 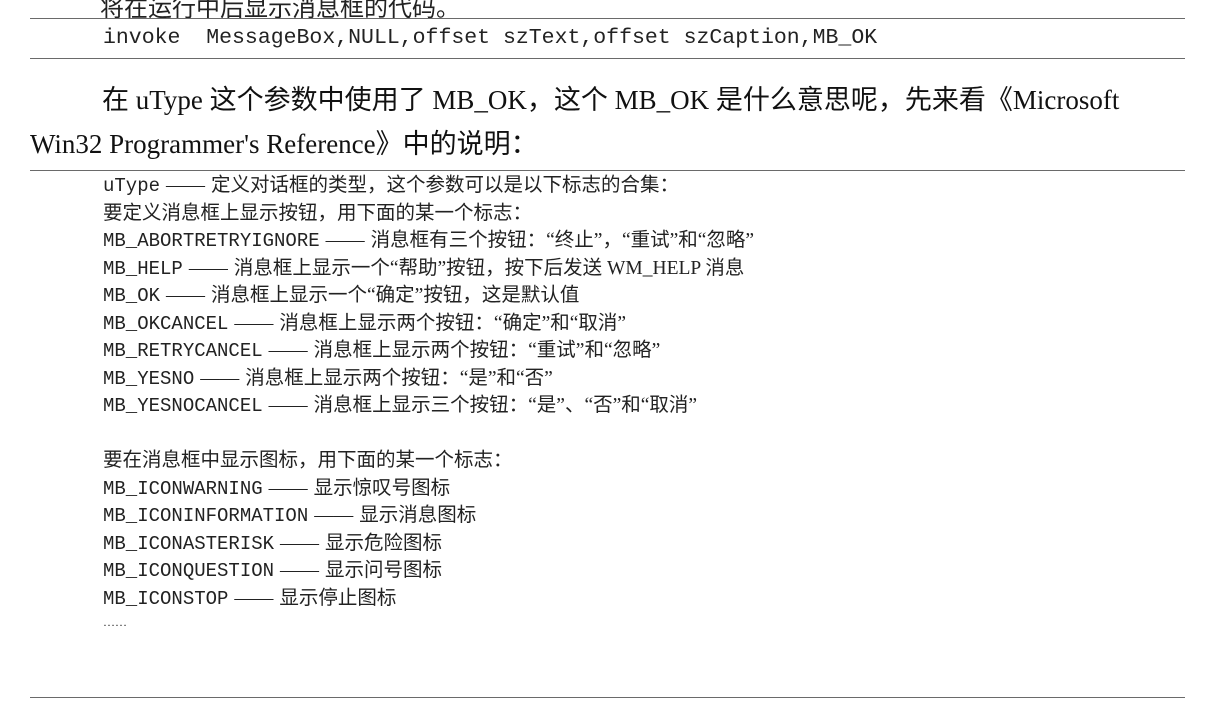 What do you see at coordinates (206, 516) in the screenshot?
I see `flag-name: MB_ICONINFORMATION` at bounding box center [206, 516].